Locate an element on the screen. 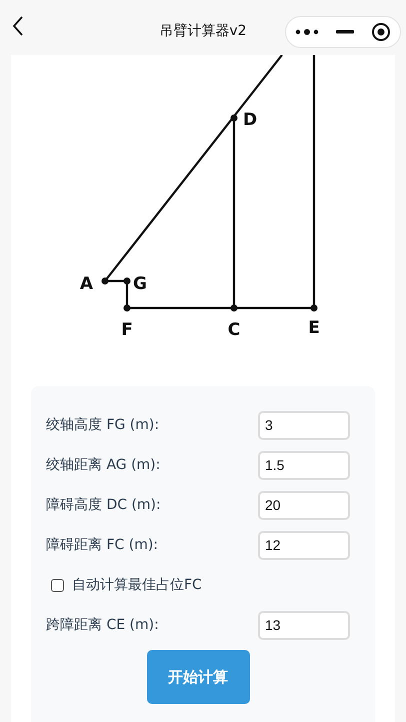 The height and width of the screenshot is (722, 406). input-field: 12 is located at coordinates (304, 545).